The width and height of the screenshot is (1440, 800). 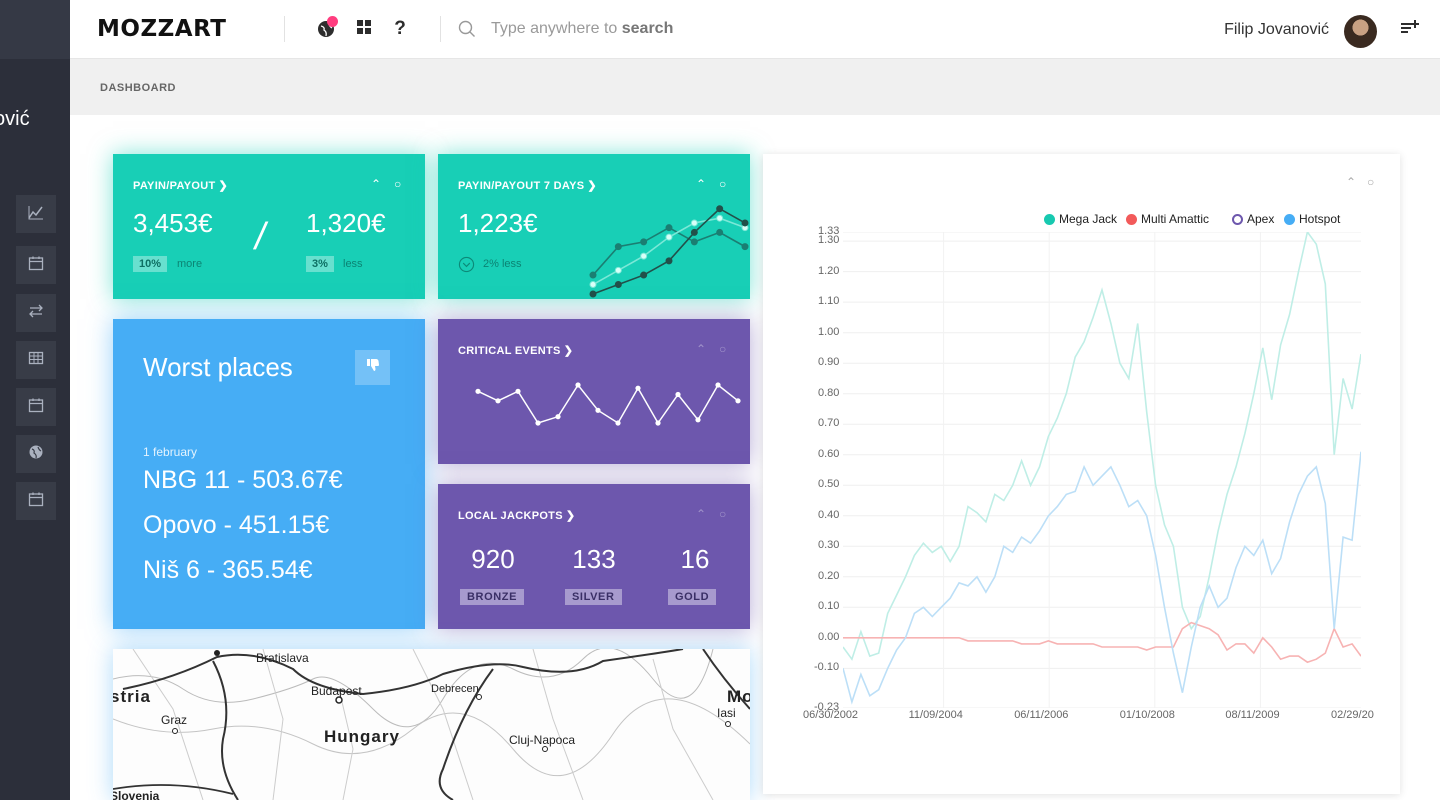 I want to click on calendar-icon, so click(x=36, y=501).